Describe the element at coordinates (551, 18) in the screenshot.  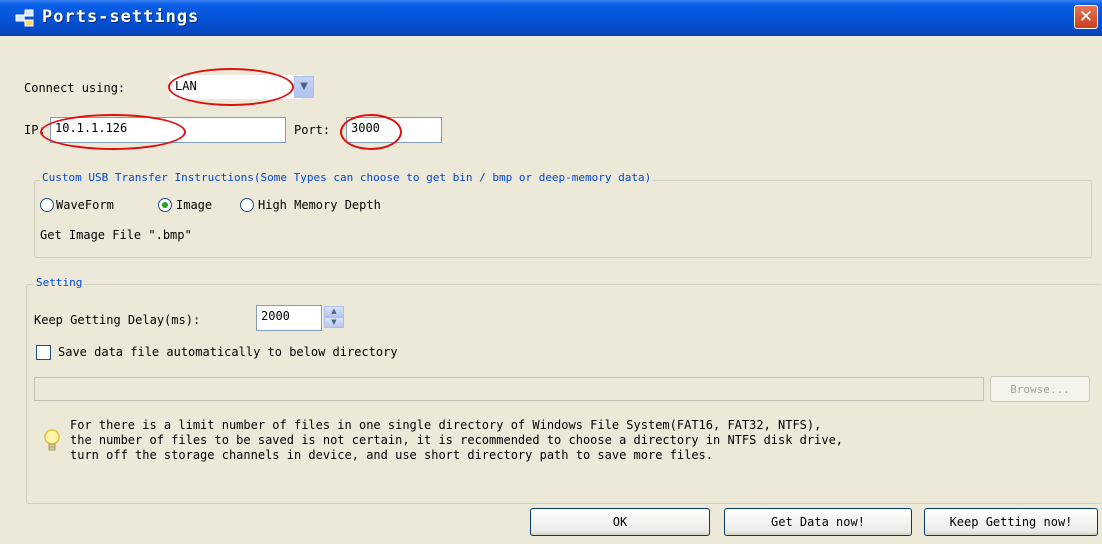
I see `title-bar: Ports-settings ✕` at that location.